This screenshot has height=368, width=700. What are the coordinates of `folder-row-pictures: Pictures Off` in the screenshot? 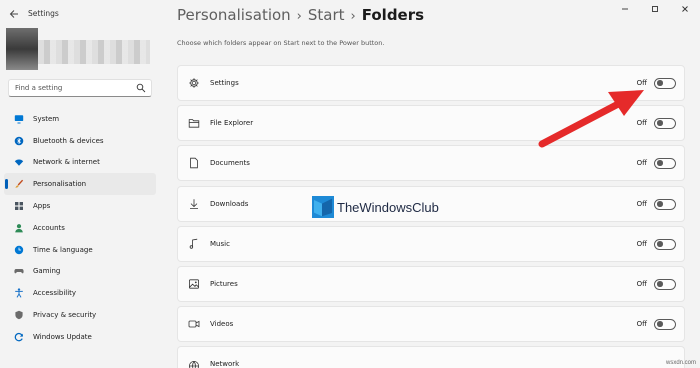 It's located at (431, 284).